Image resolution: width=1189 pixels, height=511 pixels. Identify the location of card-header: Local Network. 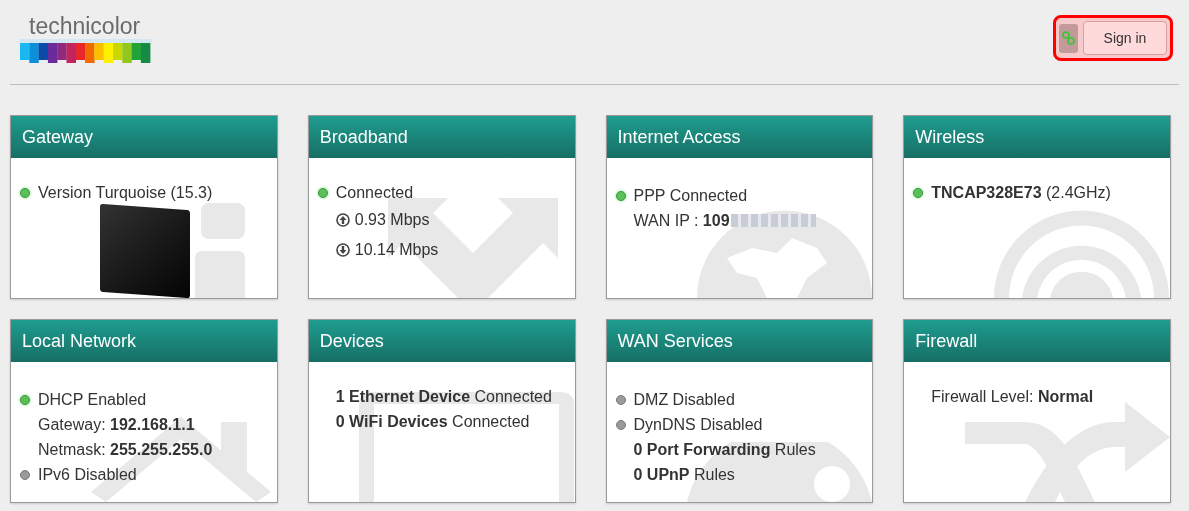
(144, 341).